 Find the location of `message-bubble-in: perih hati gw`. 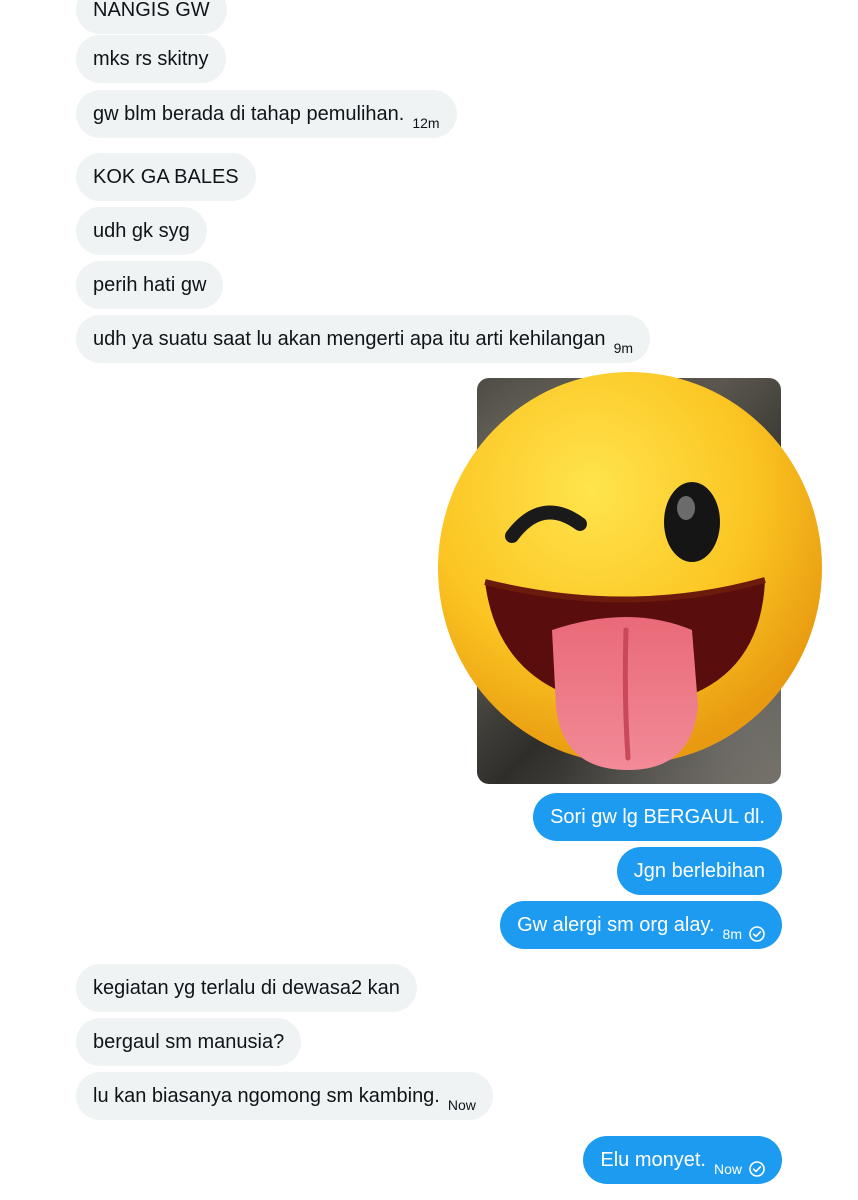

message-bubble-in: perih hati gw is located at coordinates (150, 285).